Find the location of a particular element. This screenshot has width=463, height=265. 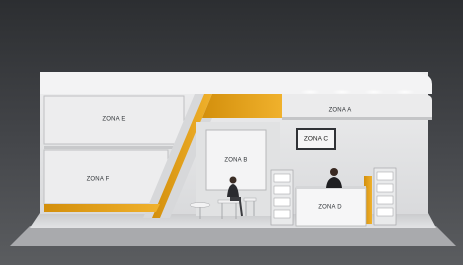

zone-e-label: ZONA E is located at coordinates (113, 120).